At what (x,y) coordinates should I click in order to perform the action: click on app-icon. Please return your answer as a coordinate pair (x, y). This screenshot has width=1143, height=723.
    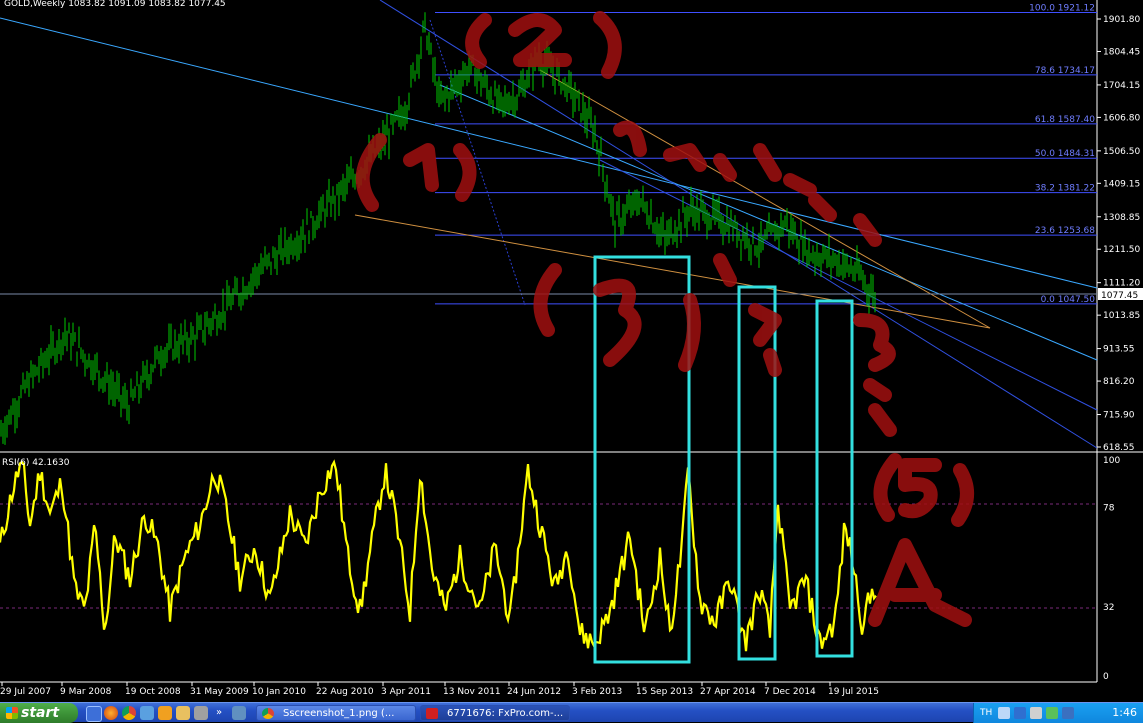
    Looking at the image, I should click on (201, 713).